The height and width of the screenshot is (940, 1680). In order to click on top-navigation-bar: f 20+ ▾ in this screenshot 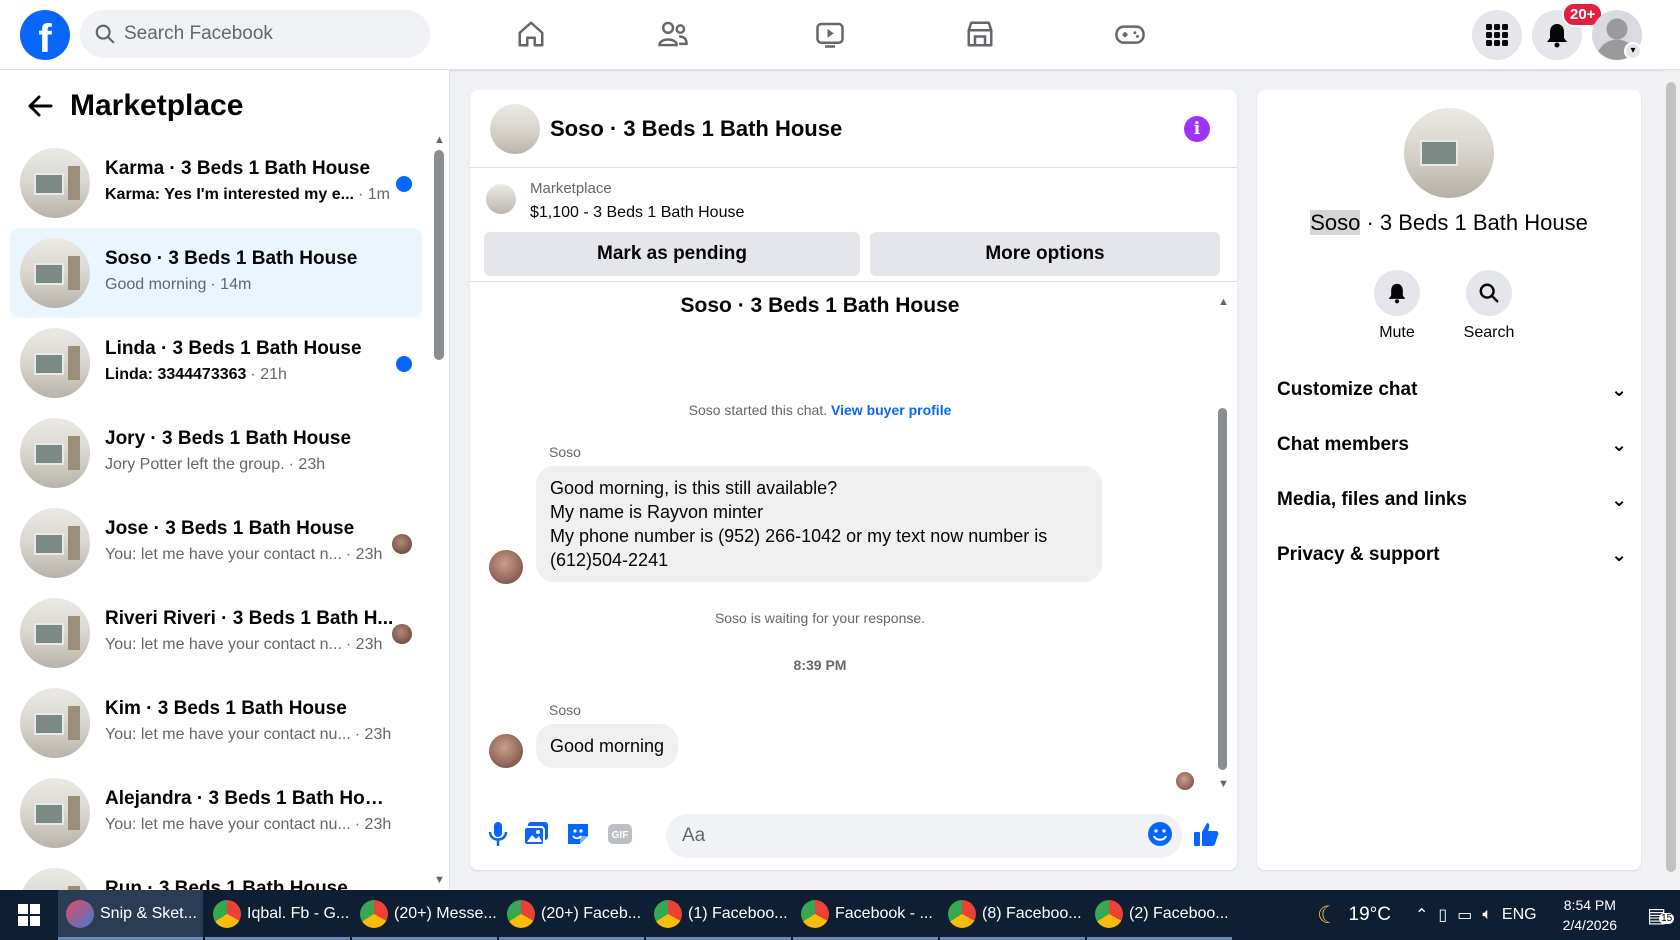, I will do `click(840, 35)`.